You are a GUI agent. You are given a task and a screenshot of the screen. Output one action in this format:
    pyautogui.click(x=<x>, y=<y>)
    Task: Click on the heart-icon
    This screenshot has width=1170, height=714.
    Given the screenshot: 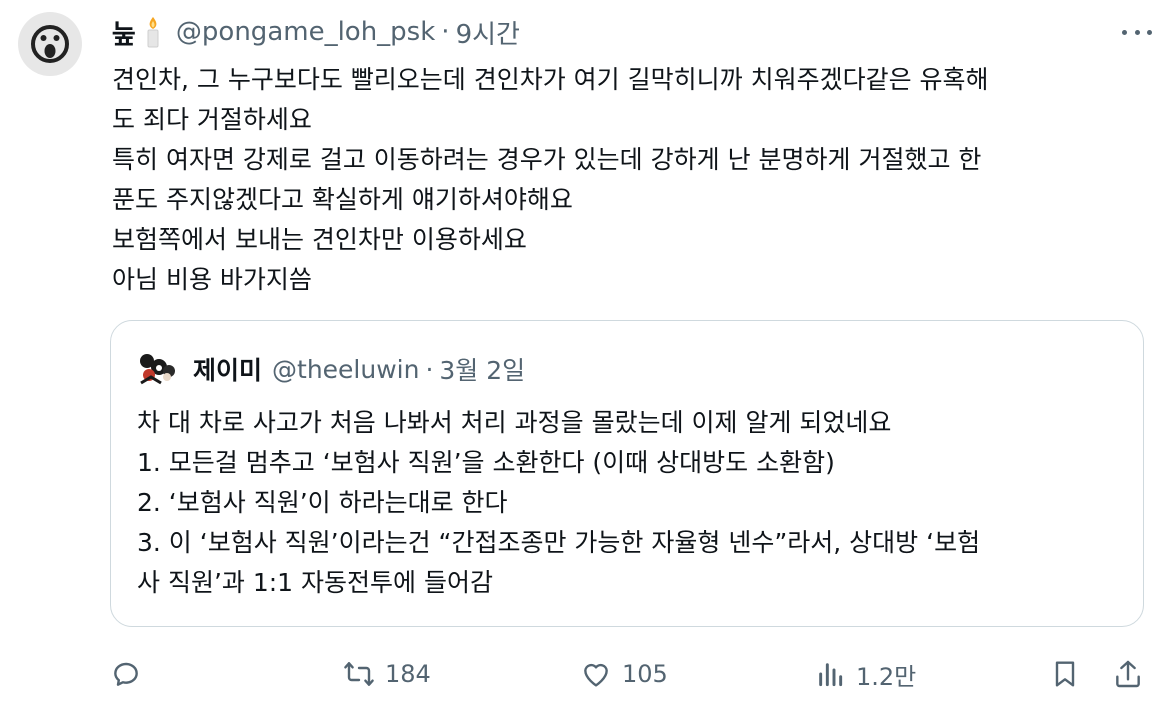 What is the action you would take?
    pyautogui.click(x=596, y=675)
    